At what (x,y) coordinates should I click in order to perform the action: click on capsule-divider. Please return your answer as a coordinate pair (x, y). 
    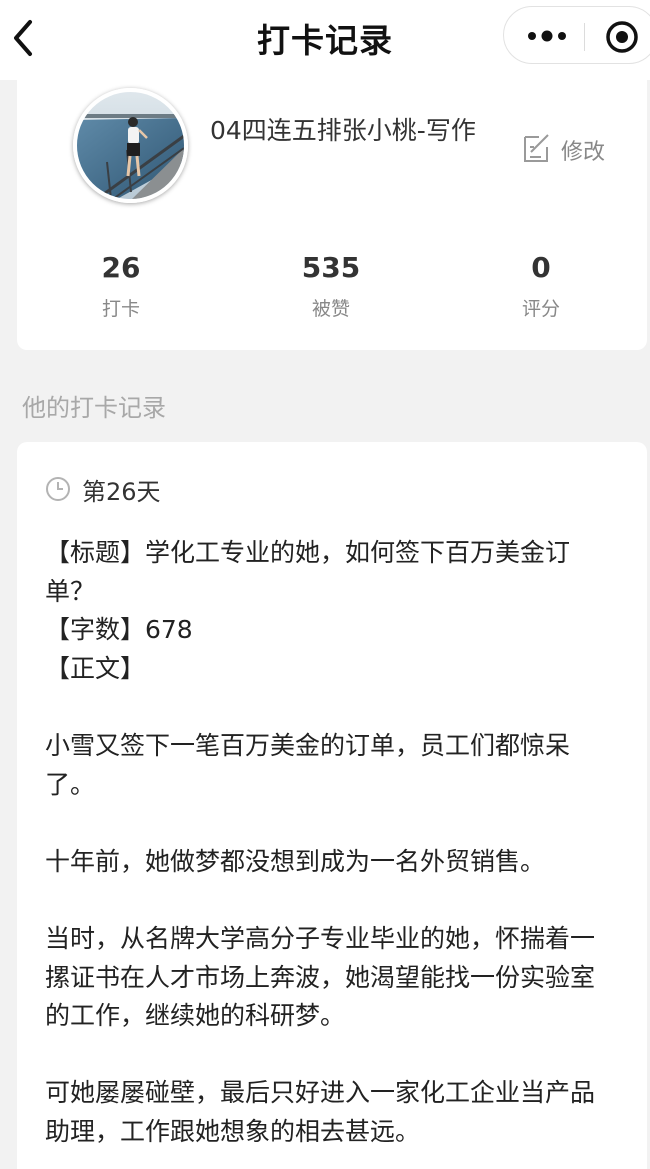
    Looking at the image, I should click on (584, 37).